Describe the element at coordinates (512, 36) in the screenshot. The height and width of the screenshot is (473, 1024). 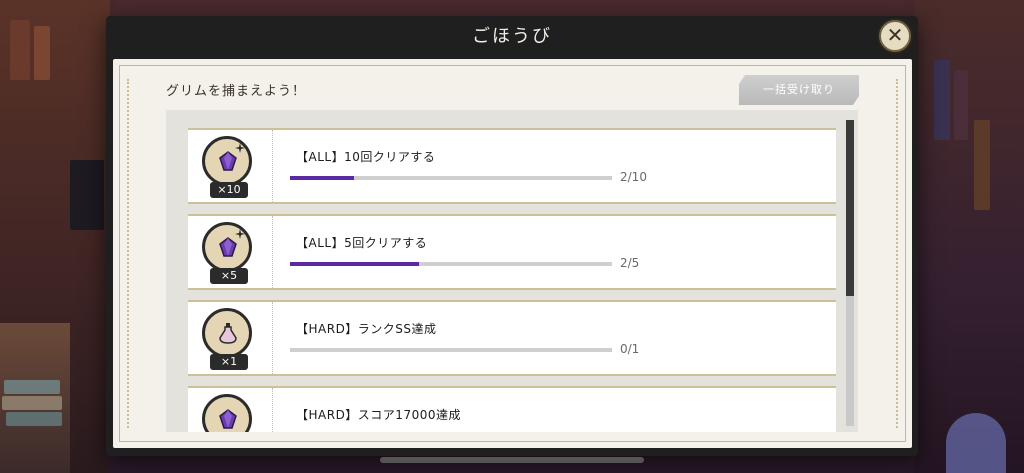
I see `modal-title: ごほうび` at that location.